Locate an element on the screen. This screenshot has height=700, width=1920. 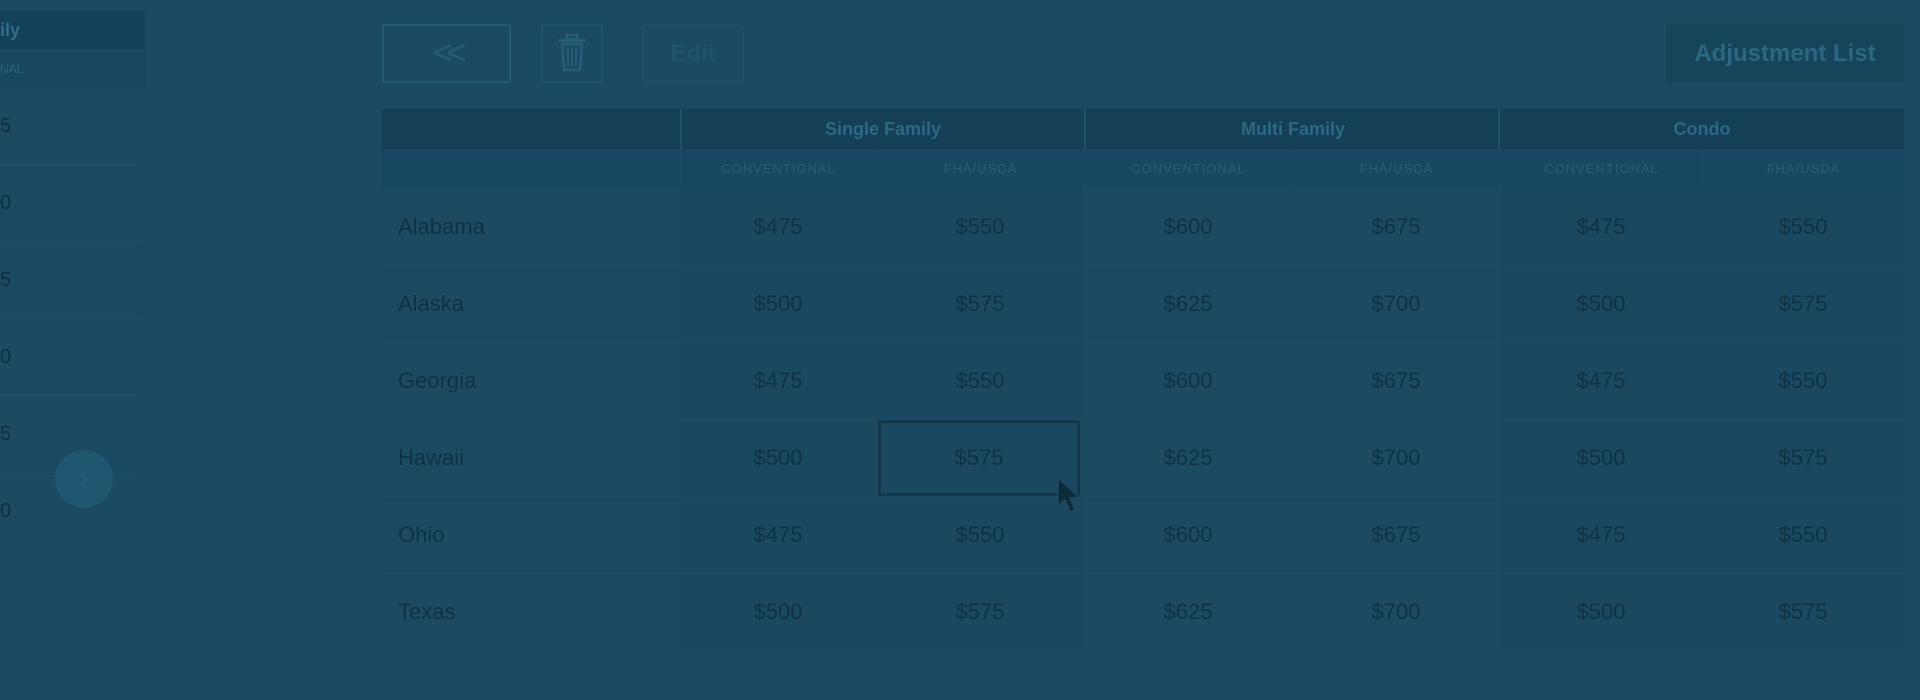
back-label: << is located at coordinates (449, 53).